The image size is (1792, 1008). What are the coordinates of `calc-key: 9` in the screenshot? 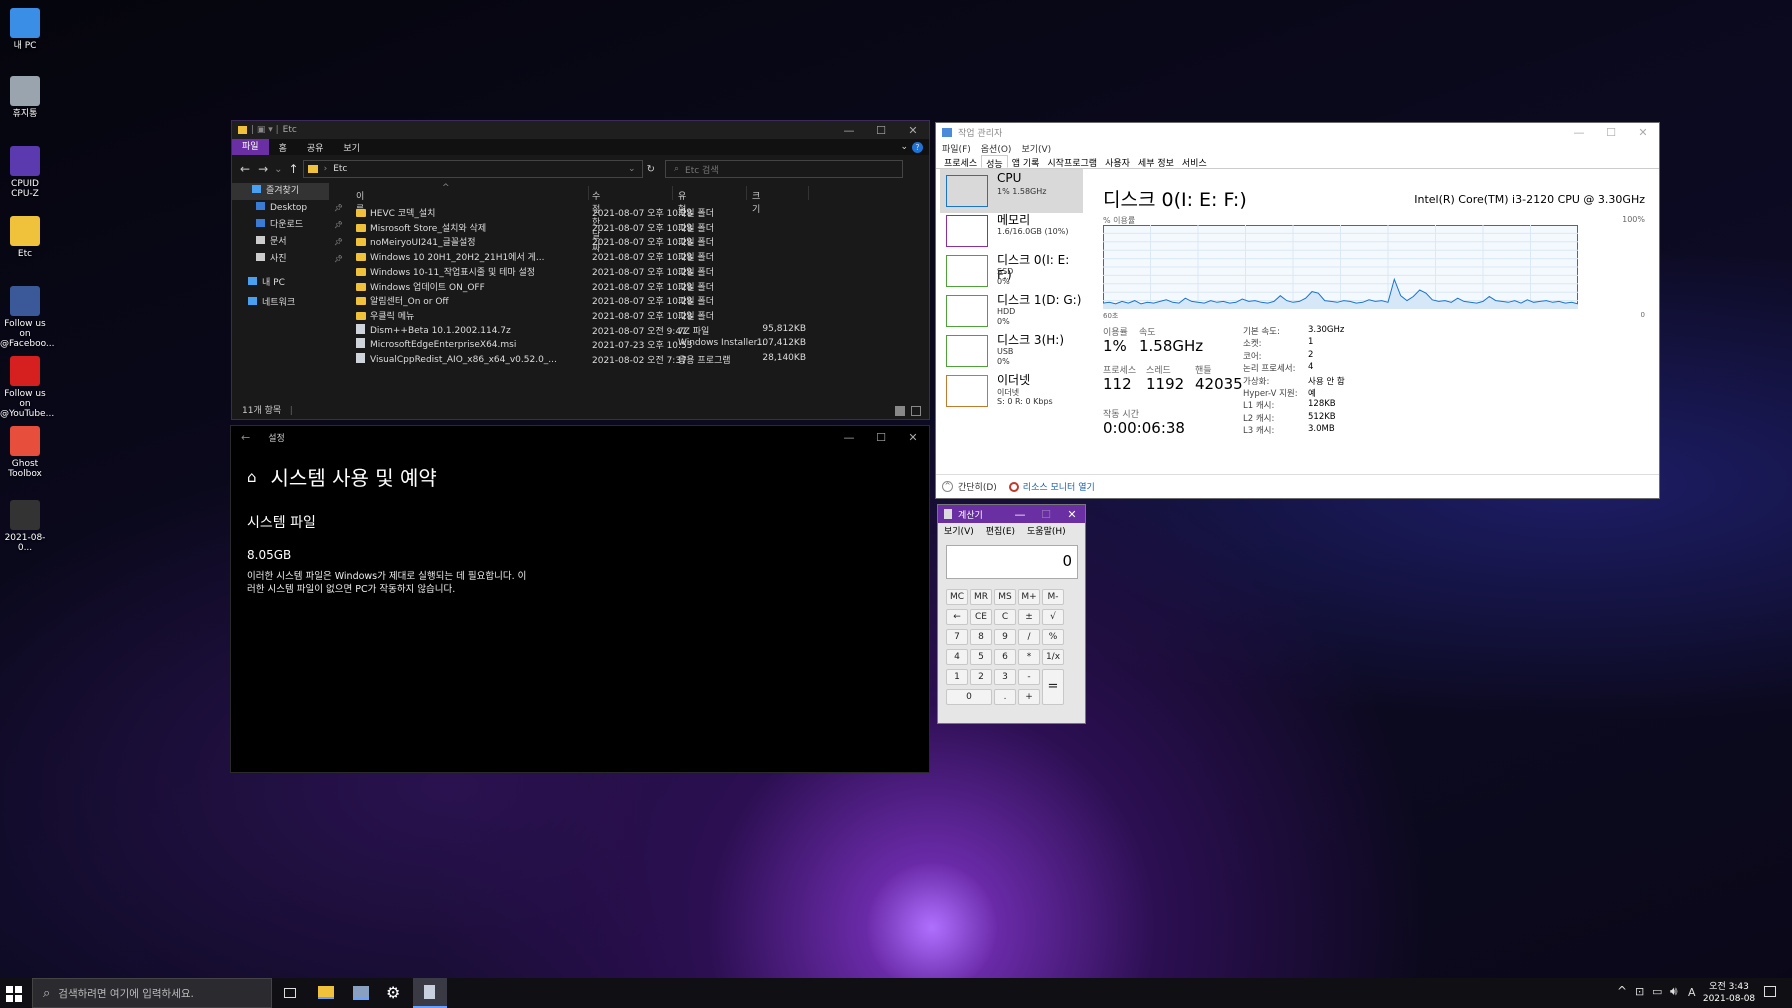 It's located at (1005, 637).